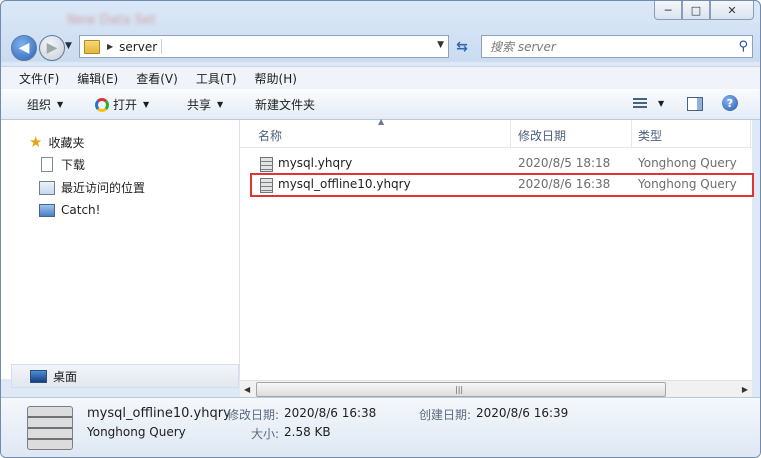 This screenshot has width=761, height=458. What do you see at coordinates (24, 48) in the screenshot?
I see `back-arrow-icon: ◀` at bounding box center [24, 48].